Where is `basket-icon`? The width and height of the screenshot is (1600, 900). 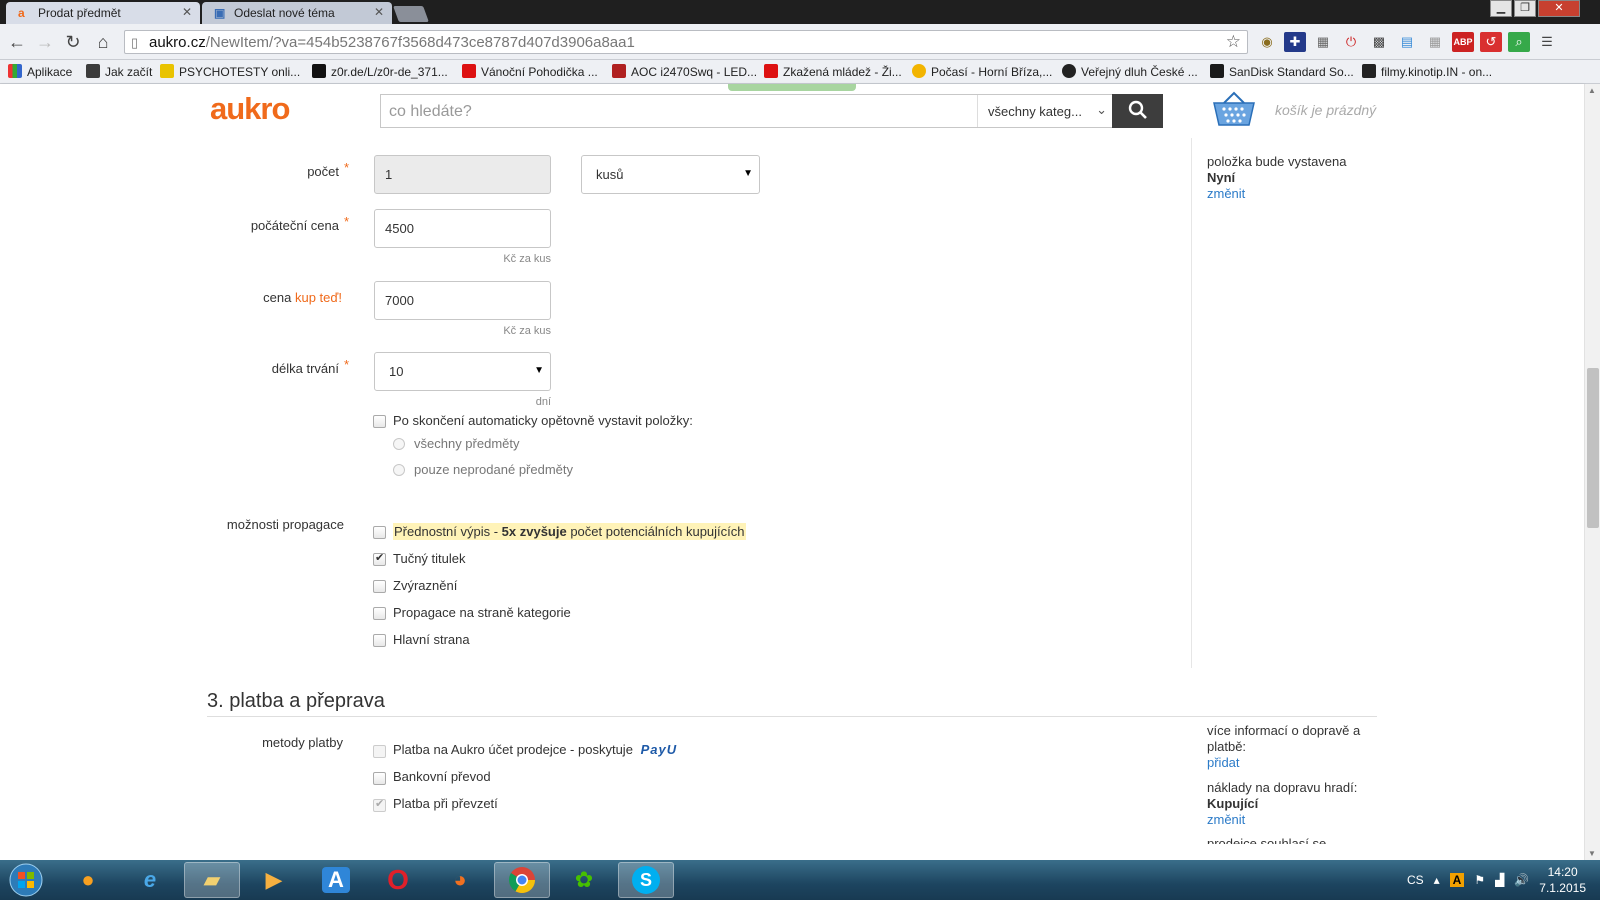 basket-icon is located at coordinates (1234, 109).